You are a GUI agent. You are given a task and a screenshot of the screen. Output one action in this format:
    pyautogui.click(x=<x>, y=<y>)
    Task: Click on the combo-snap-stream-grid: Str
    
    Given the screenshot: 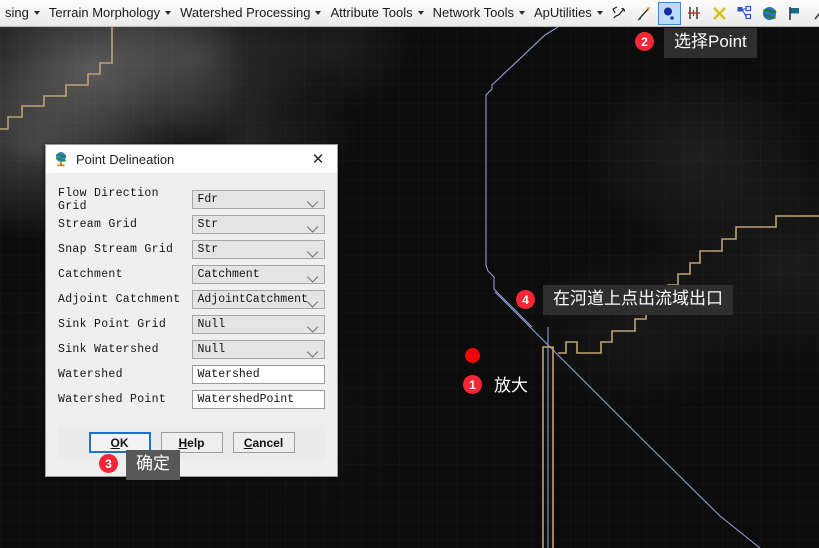 What is the action you would take?
    pyautogui.click(x=258, y=249)
    